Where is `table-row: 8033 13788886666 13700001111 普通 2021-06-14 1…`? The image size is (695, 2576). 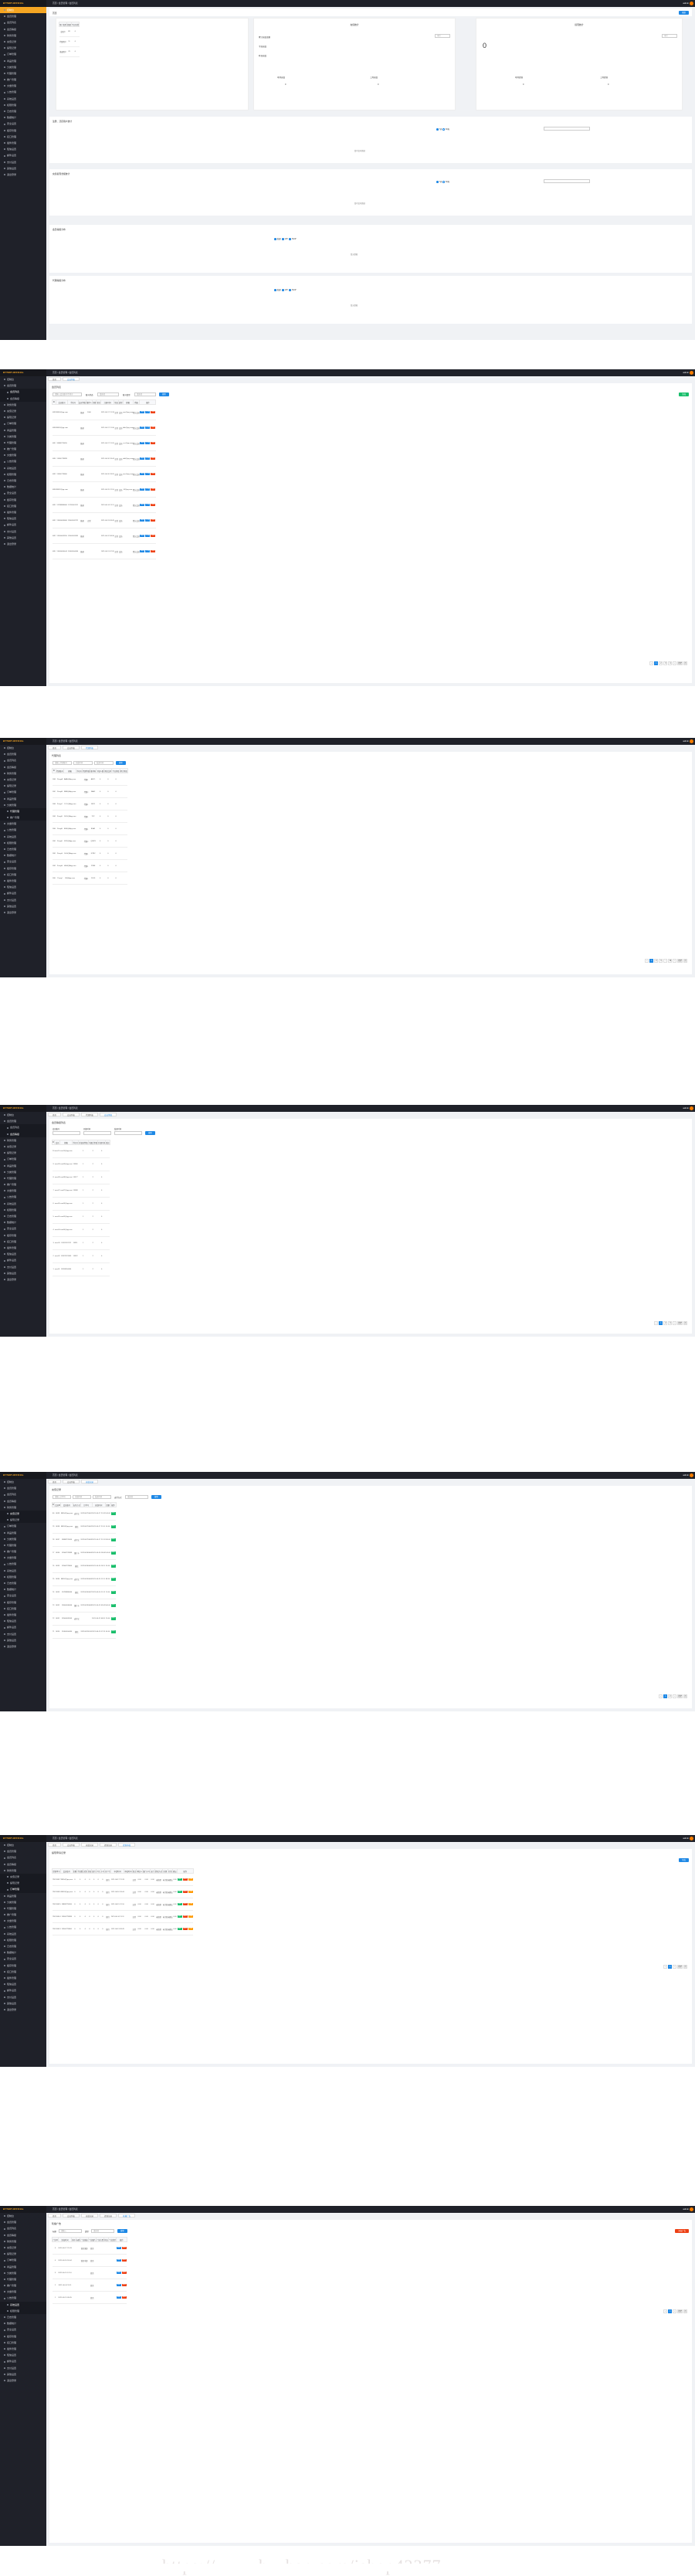 table-row: 8033 13788886666 13700001111 普通 2021-06-14 1… is located at coordinates (104, 505).